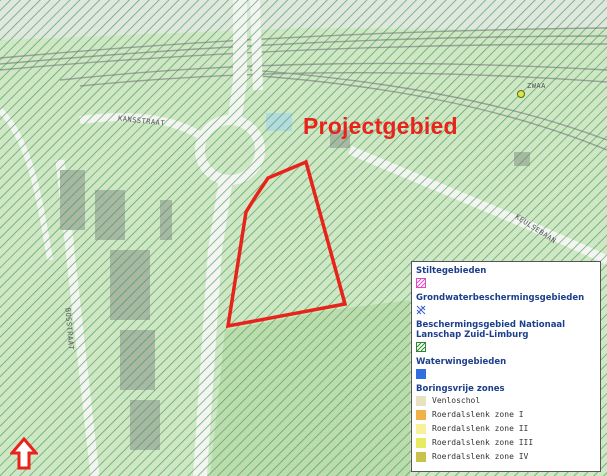  Describe the element at coordinates (421, 283) in the screenshot. I see `pink-hatch-icon` at that location.